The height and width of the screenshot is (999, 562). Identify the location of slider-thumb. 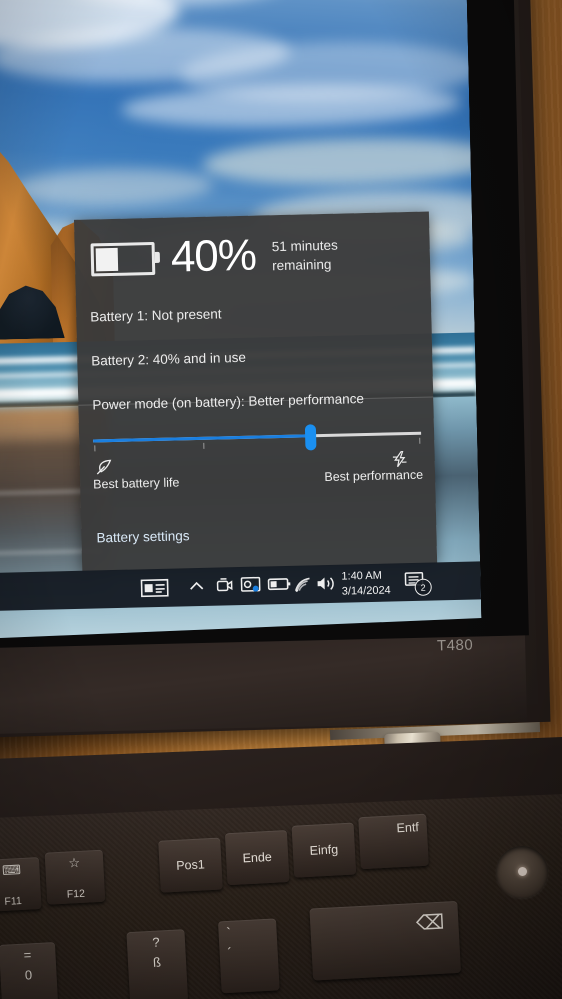
(310, 437).